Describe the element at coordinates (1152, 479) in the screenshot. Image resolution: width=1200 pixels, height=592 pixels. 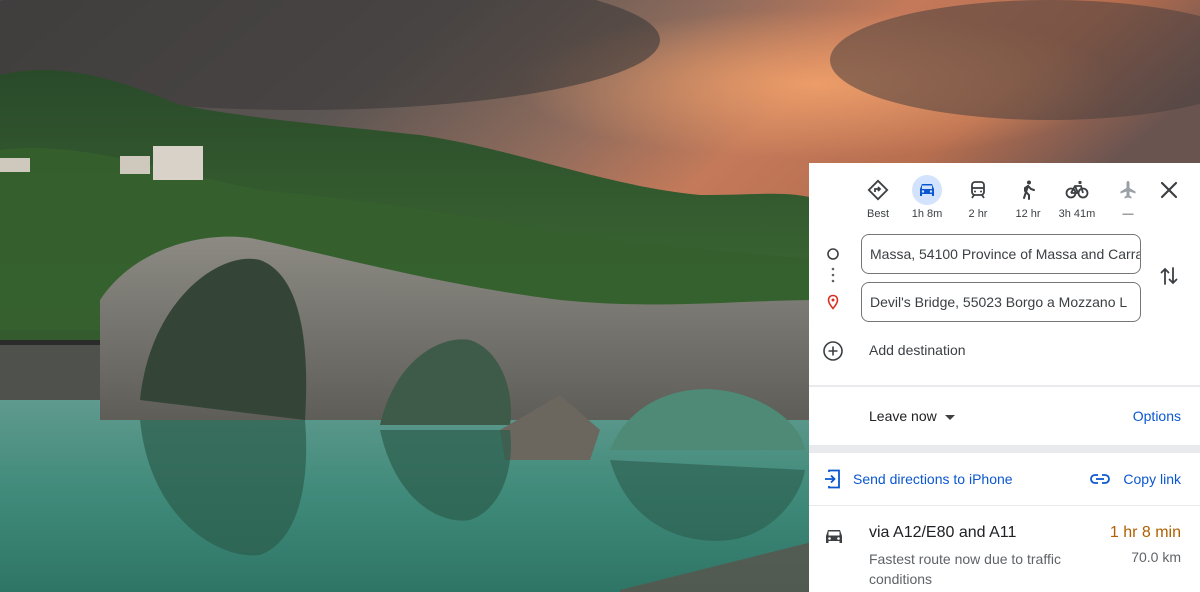
I see `copy-link-button: Copy link` at that location.